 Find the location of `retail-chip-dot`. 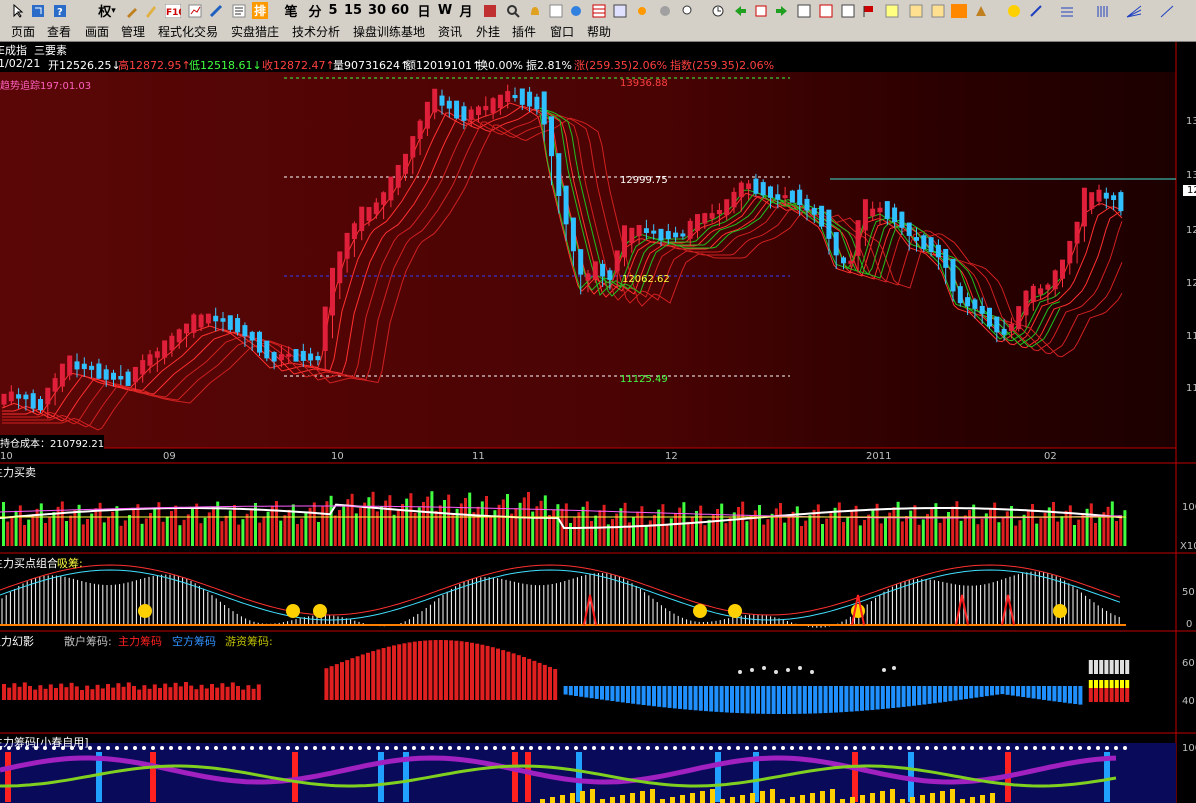

retail-chip-dot is located at coordinates (788, 670).